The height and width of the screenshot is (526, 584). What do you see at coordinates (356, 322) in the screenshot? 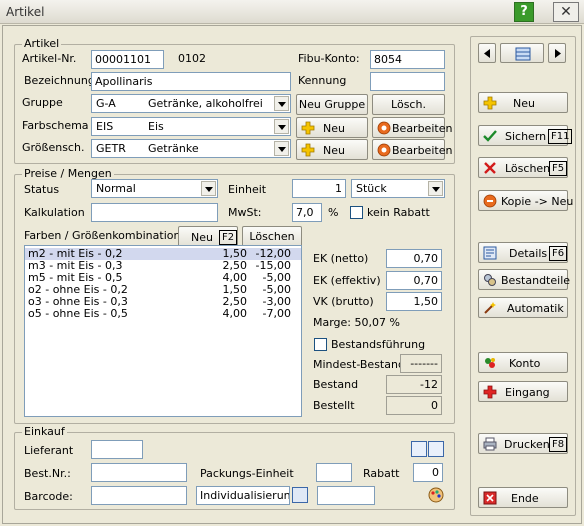
I see `marge-text: Marge: 50,07 %` at bounding box center [356, 322].